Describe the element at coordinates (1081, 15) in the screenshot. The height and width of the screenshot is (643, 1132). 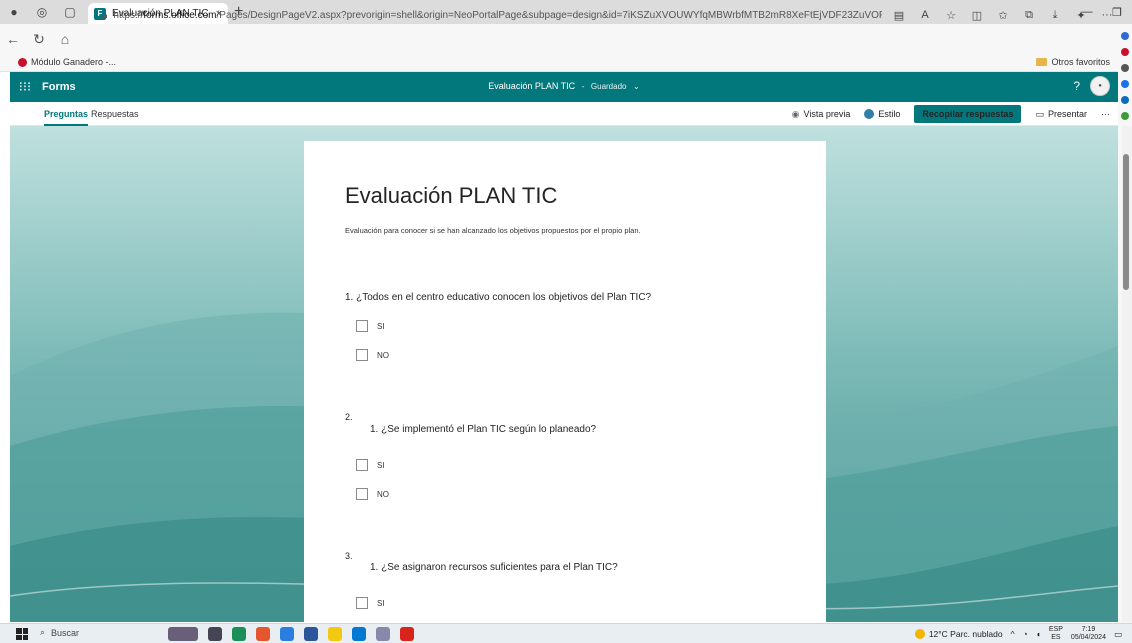
I see `extensions-icon: ✦` at that location.